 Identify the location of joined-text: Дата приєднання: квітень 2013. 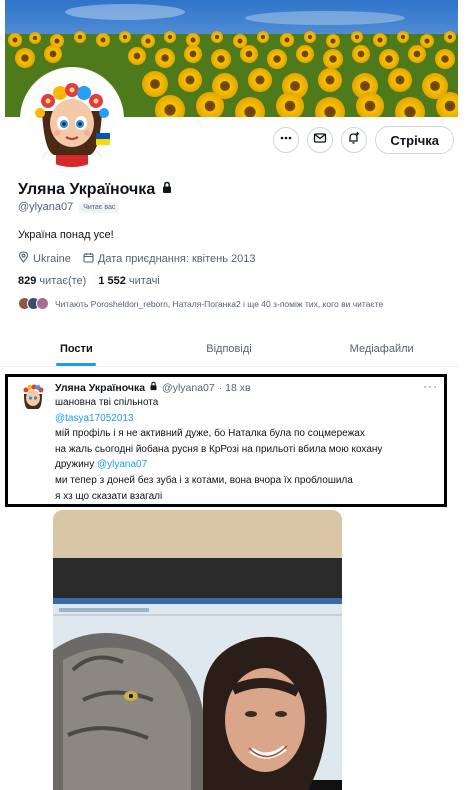
(176, 258).